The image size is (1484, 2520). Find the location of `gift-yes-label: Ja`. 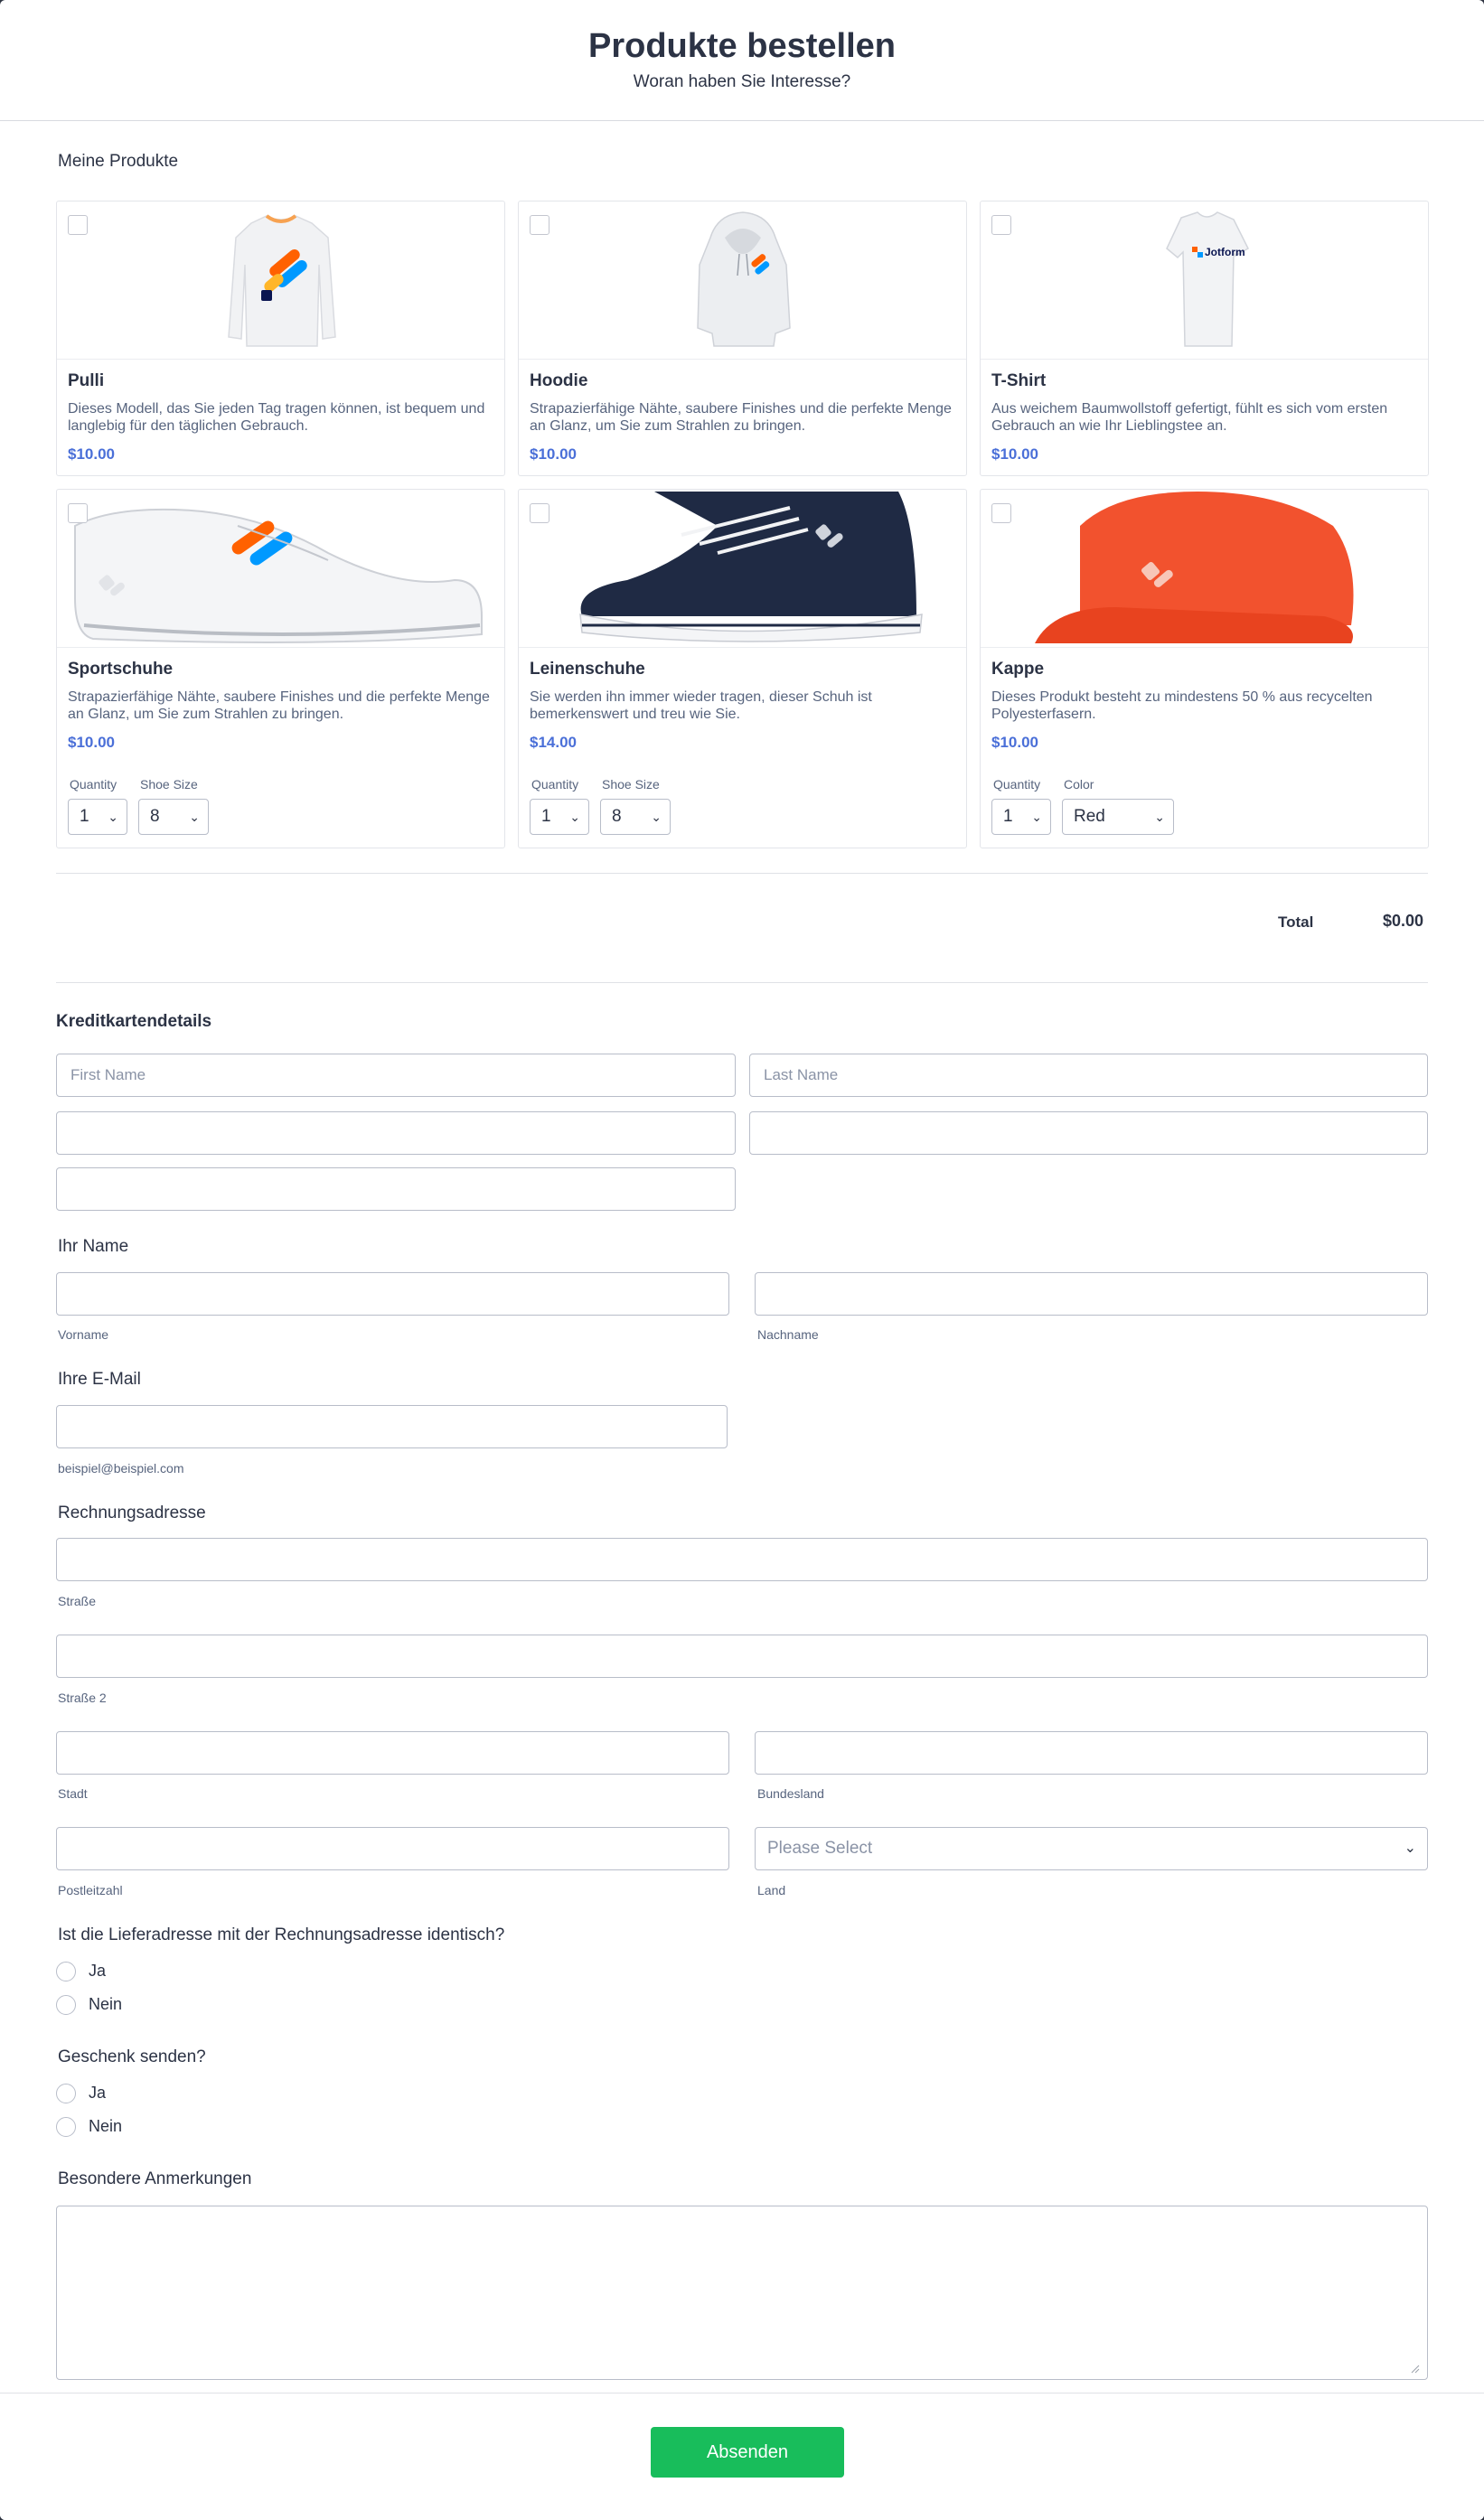

gift-yes-label: Ja is located at coordinates (97, 2093).